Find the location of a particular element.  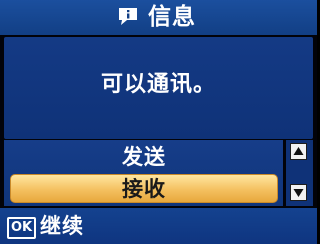

scroll-down-button is located at coordinates (298, 192).